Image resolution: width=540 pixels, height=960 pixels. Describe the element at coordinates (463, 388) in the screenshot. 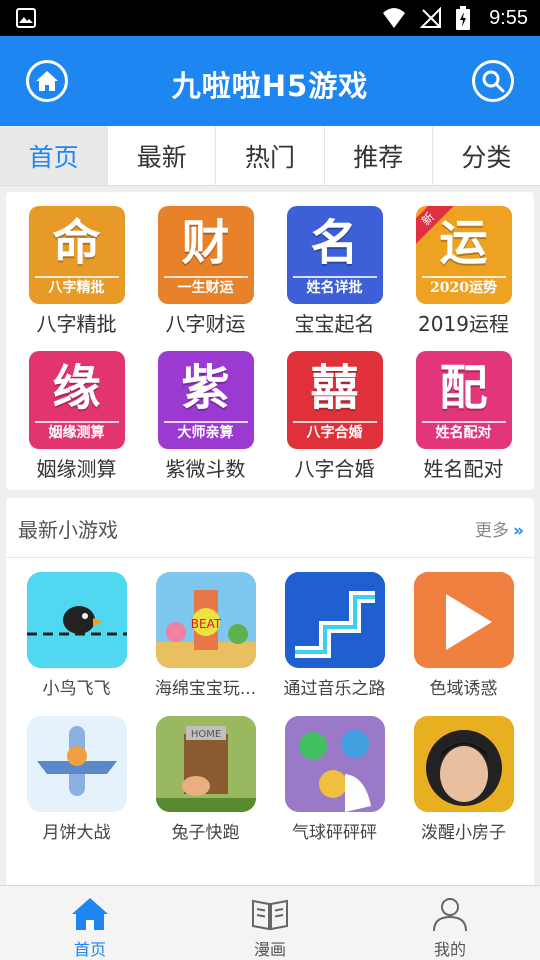

I see `fortune-char: 配` at that location.